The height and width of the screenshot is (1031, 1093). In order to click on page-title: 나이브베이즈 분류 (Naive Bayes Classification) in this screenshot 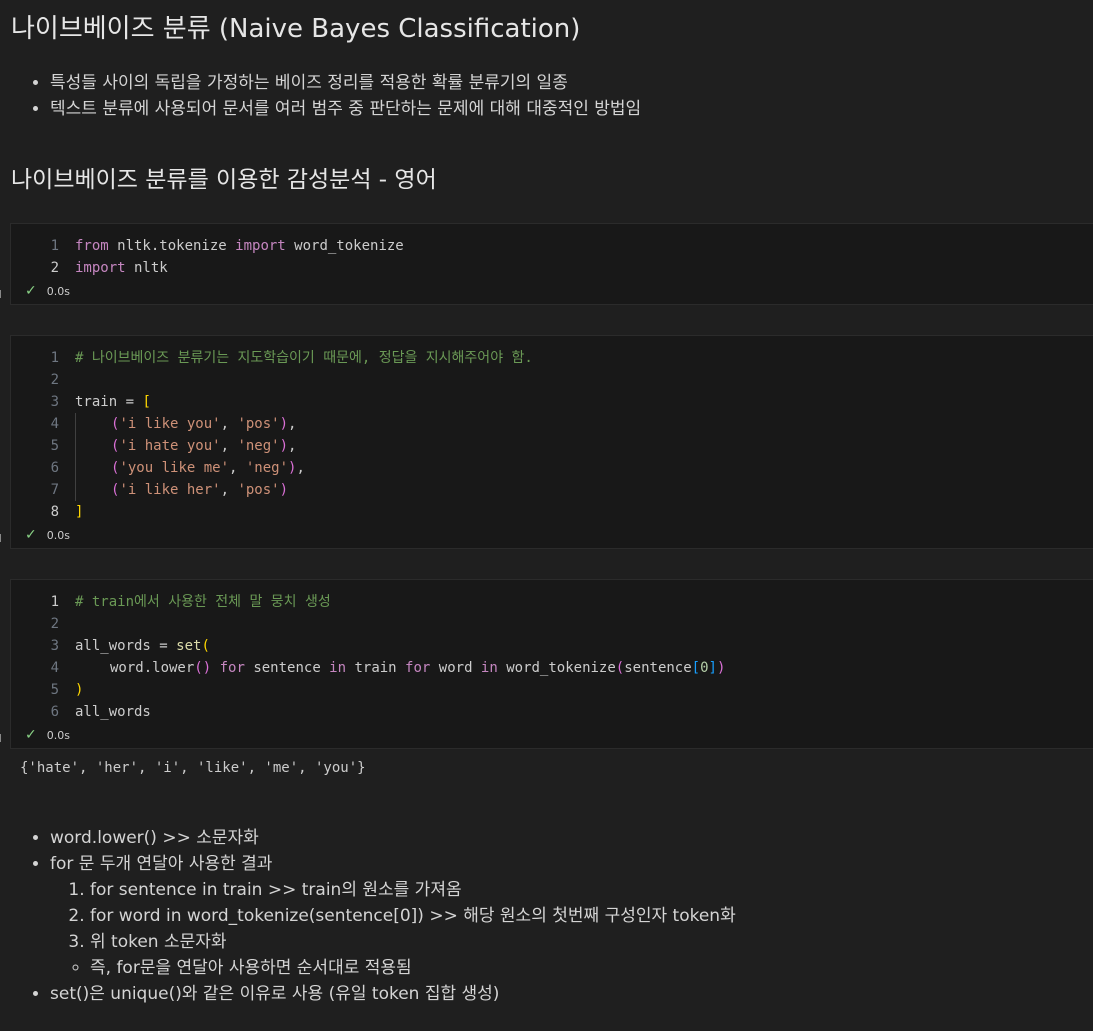, I will do `click(296, 29)`.